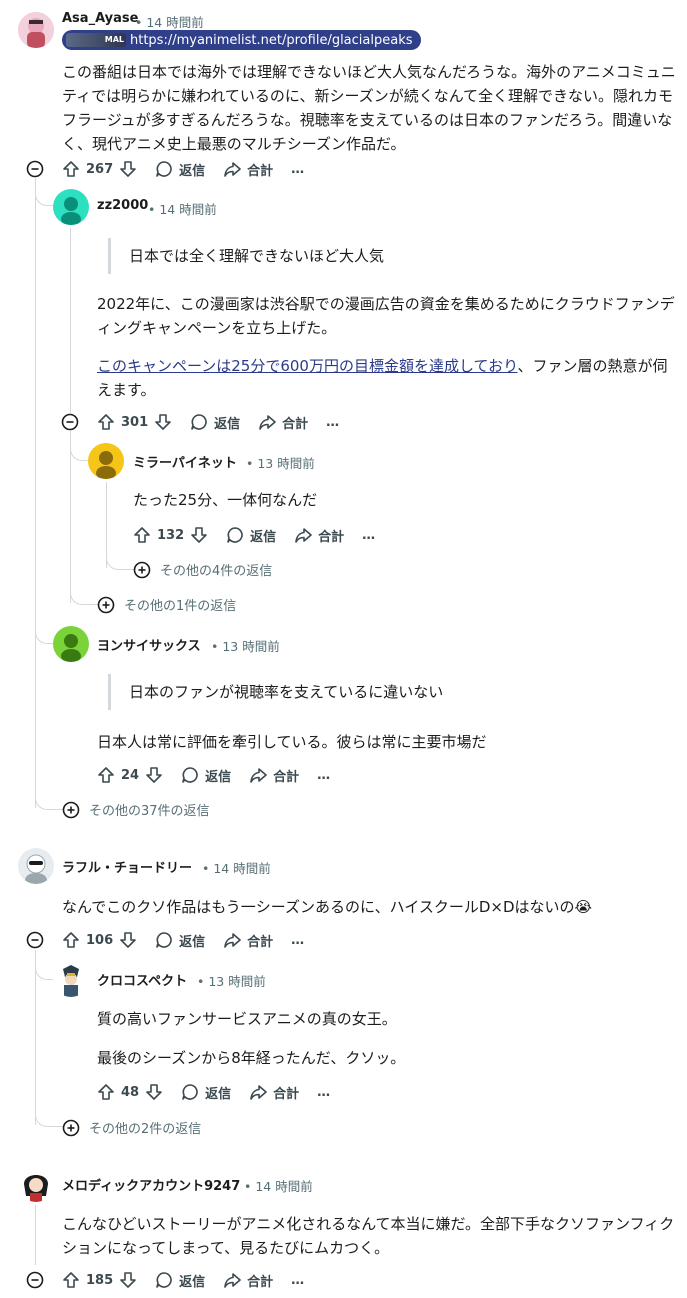 The width and height of the screenshot is (687, 1298). What do you see at coordinates (130, 1092) in the screenshot?
I see `vote-count: 48` at bounding box center [130, 1092].